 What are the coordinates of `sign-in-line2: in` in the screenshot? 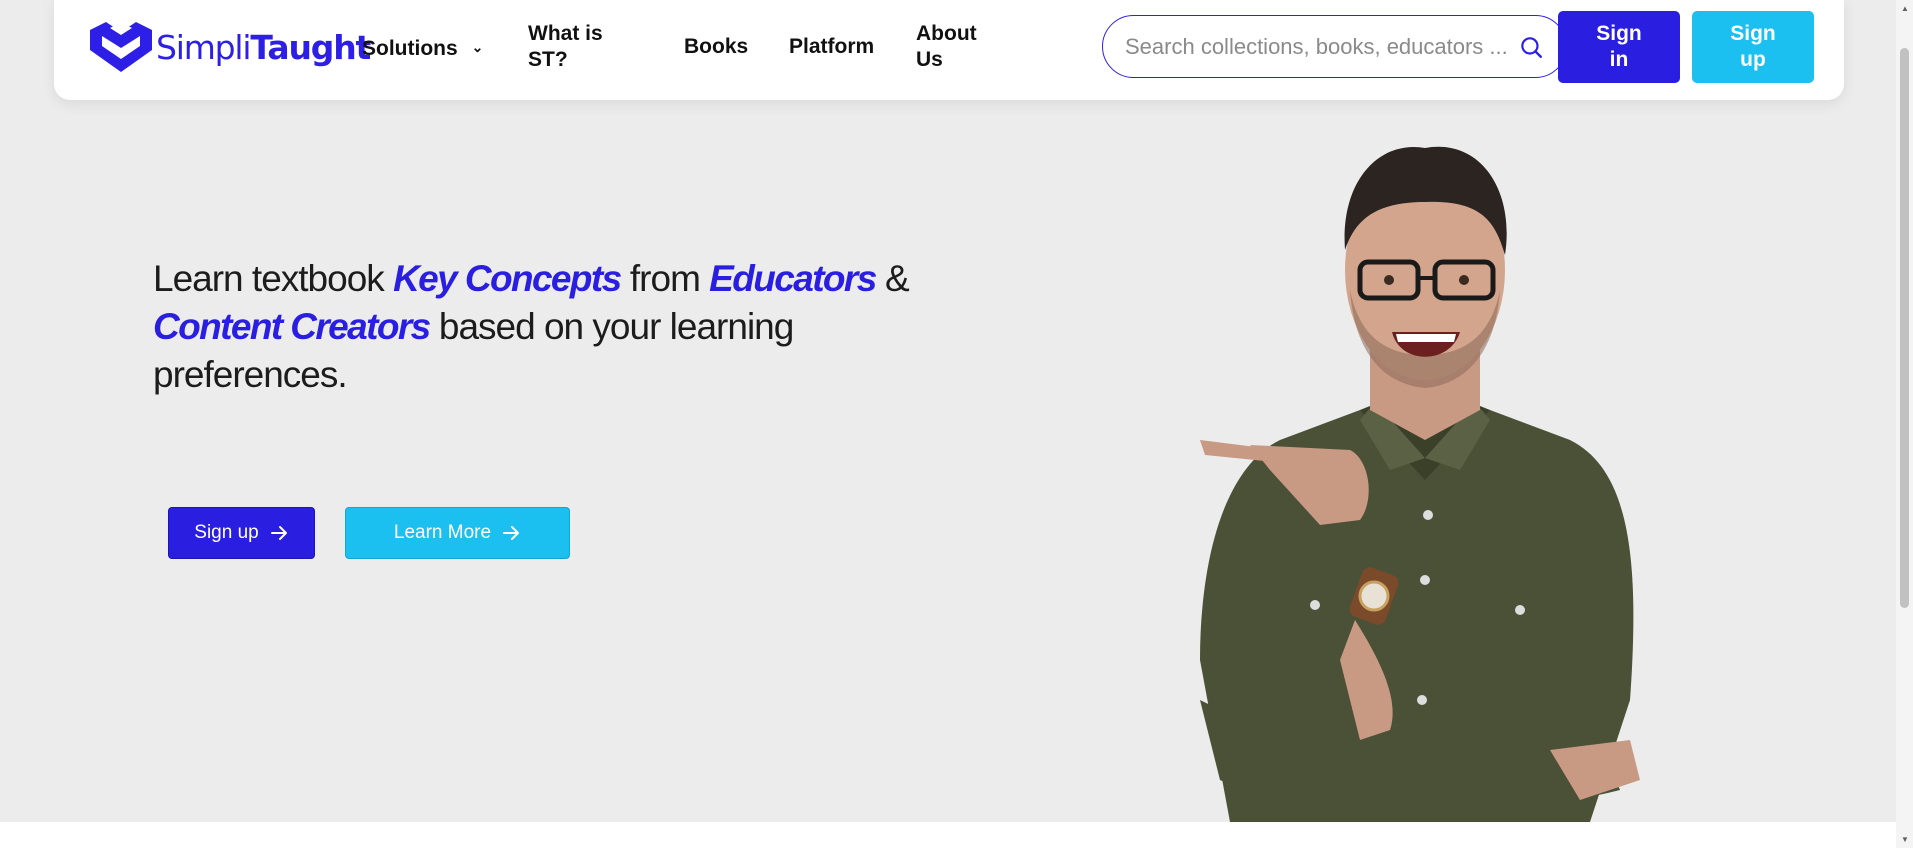 It's located at (1619, 59).